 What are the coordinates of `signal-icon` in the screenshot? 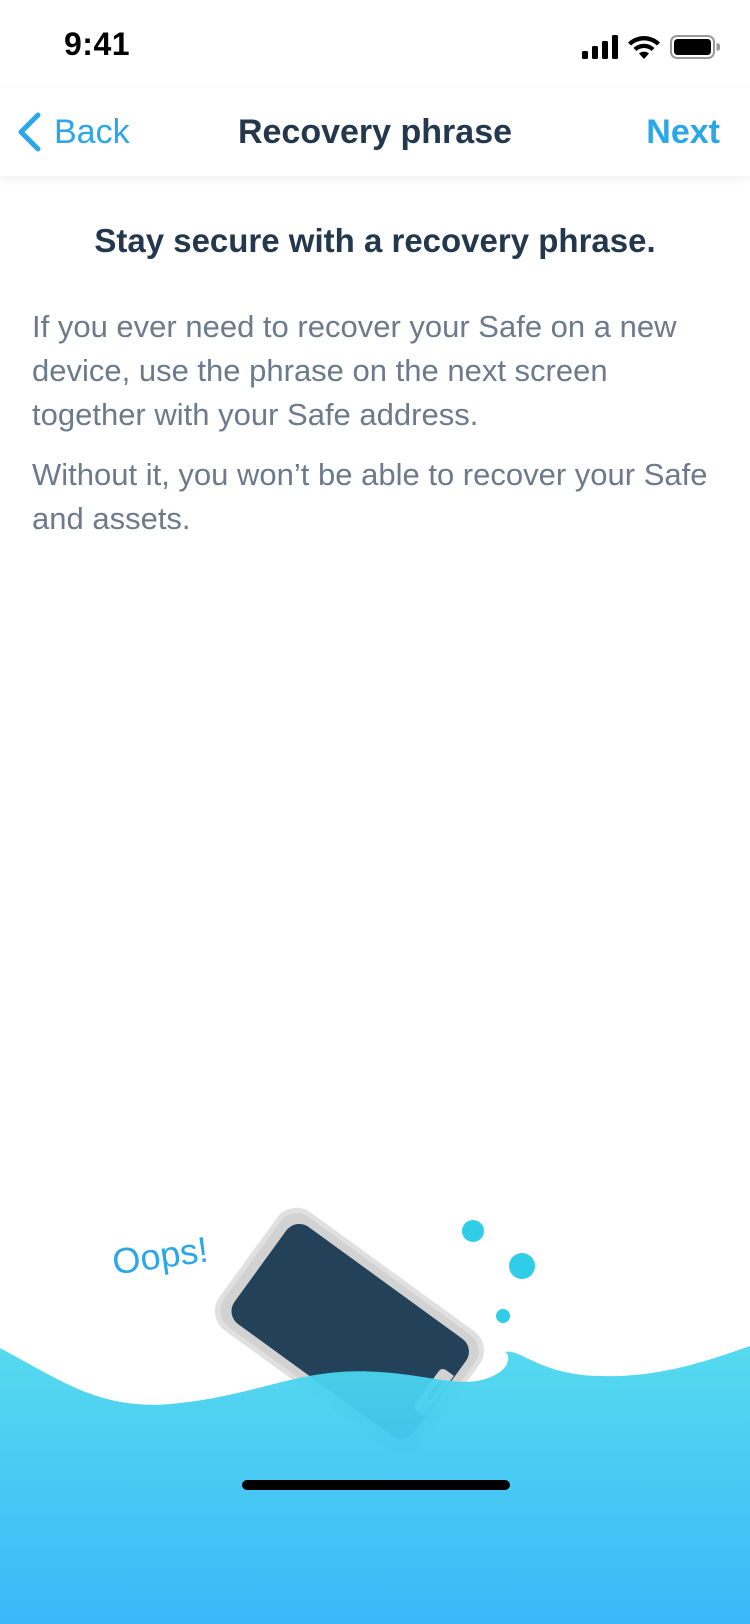 It's located at (600, 47).